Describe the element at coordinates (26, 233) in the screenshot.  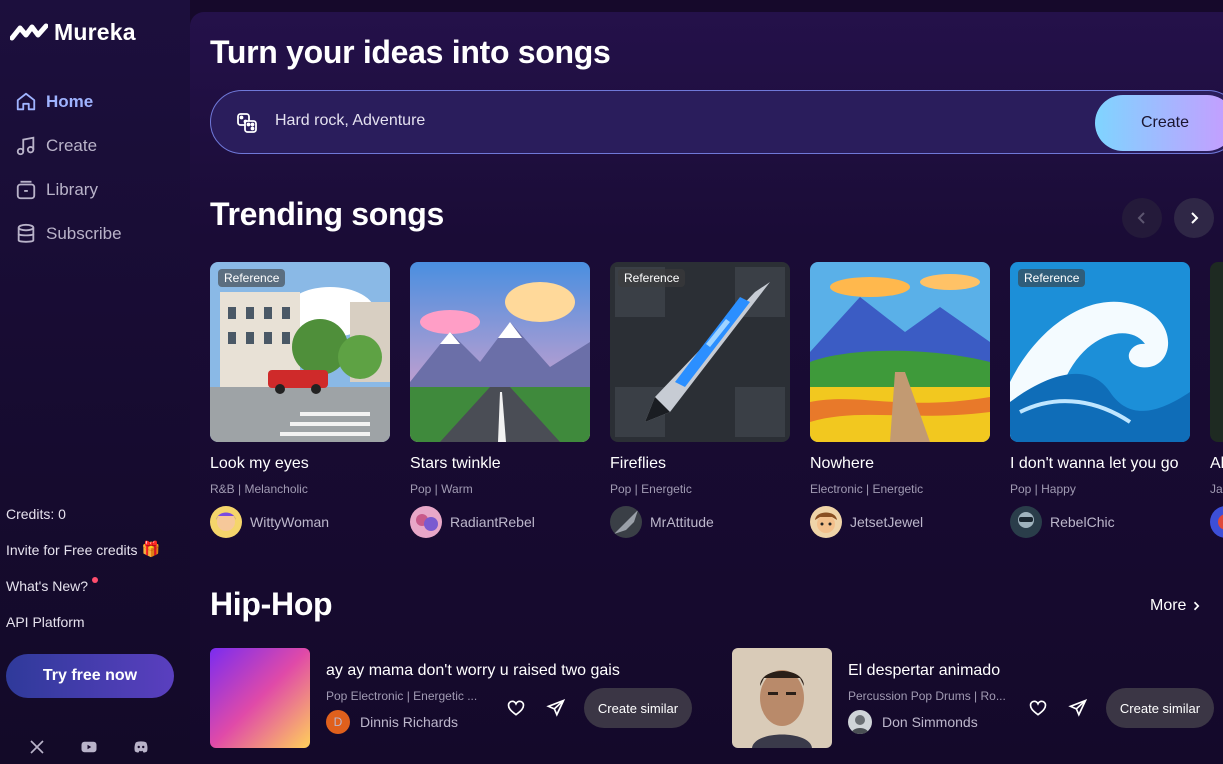
I see `database-icon` at that location.